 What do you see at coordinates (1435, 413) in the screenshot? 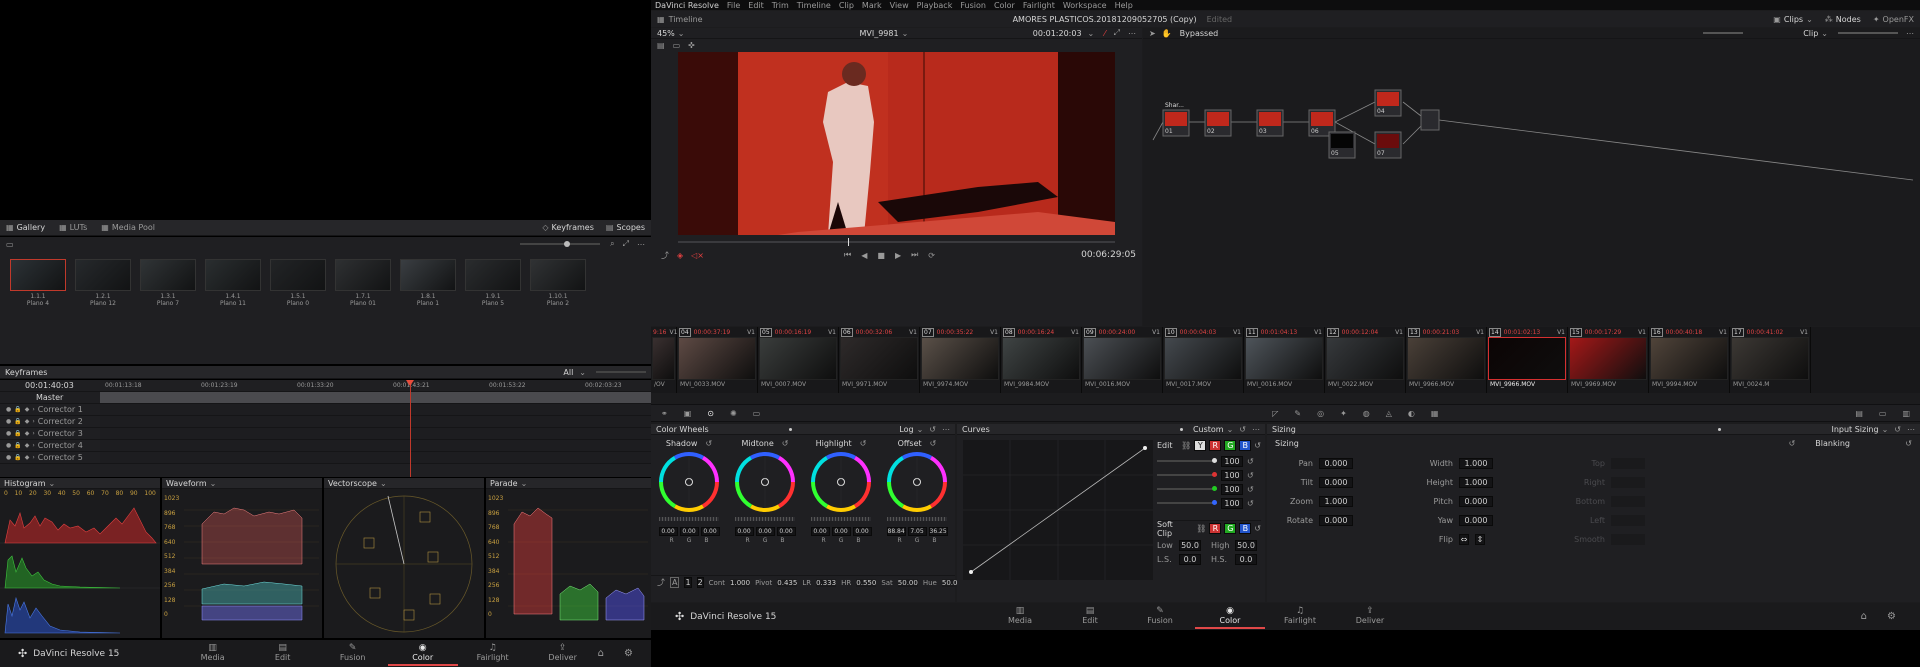
I see `sizing-icon: ▦` at bounding box center [1435, 413].